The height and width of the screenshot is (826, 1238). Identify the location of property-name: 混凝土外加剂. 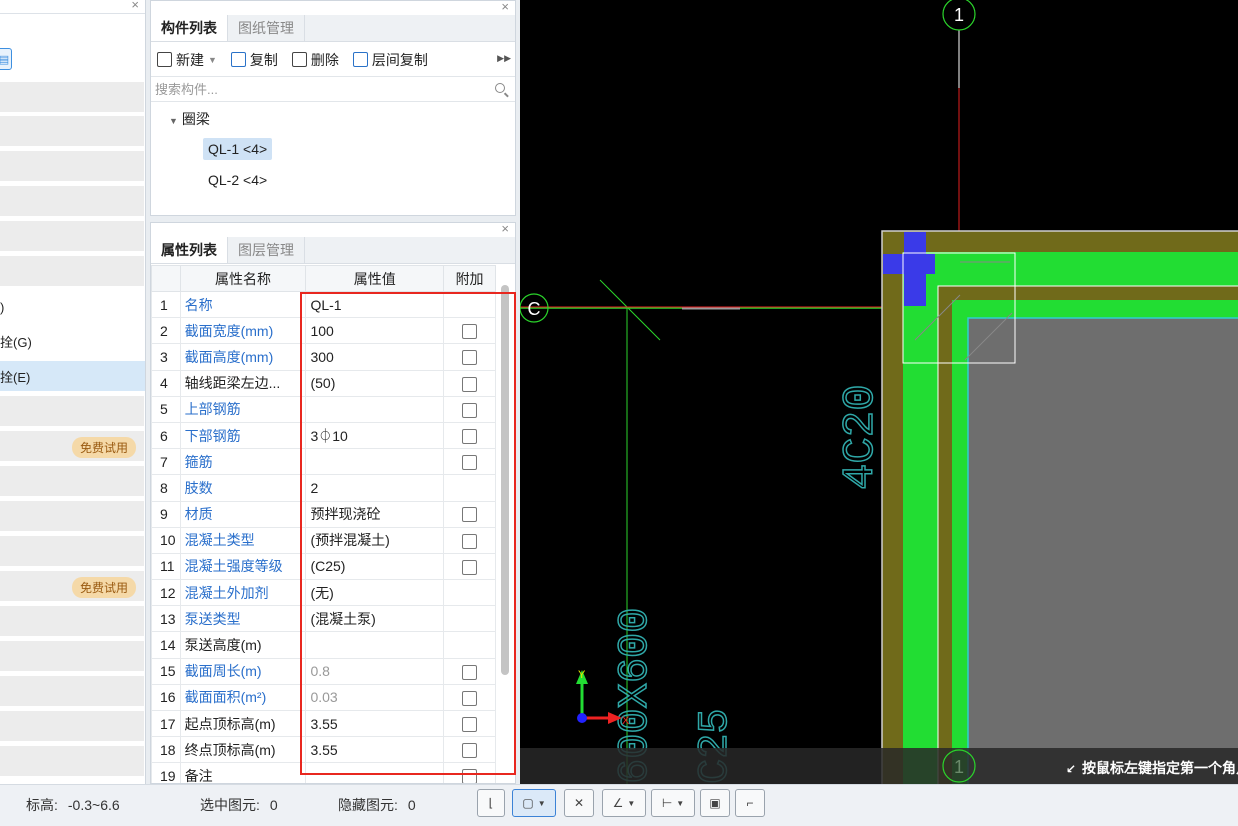
(243, 593).